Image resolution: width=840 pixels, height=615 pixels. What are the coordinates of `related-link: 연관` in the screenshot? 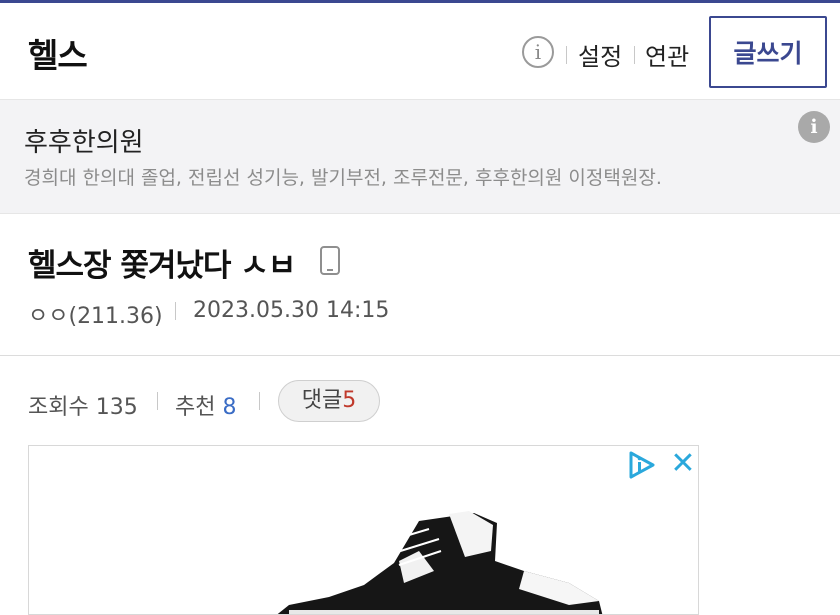 It's located at (667, 54).